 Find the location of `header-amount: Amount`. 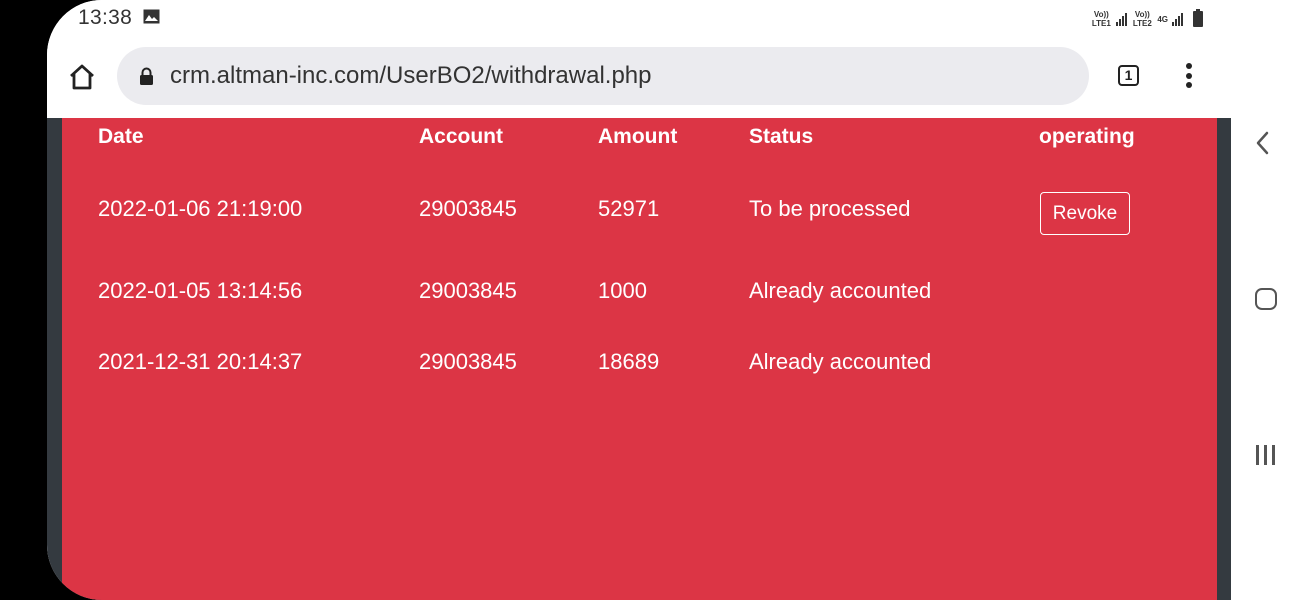

header-amount: Amount is located at coordinates (638, 136).